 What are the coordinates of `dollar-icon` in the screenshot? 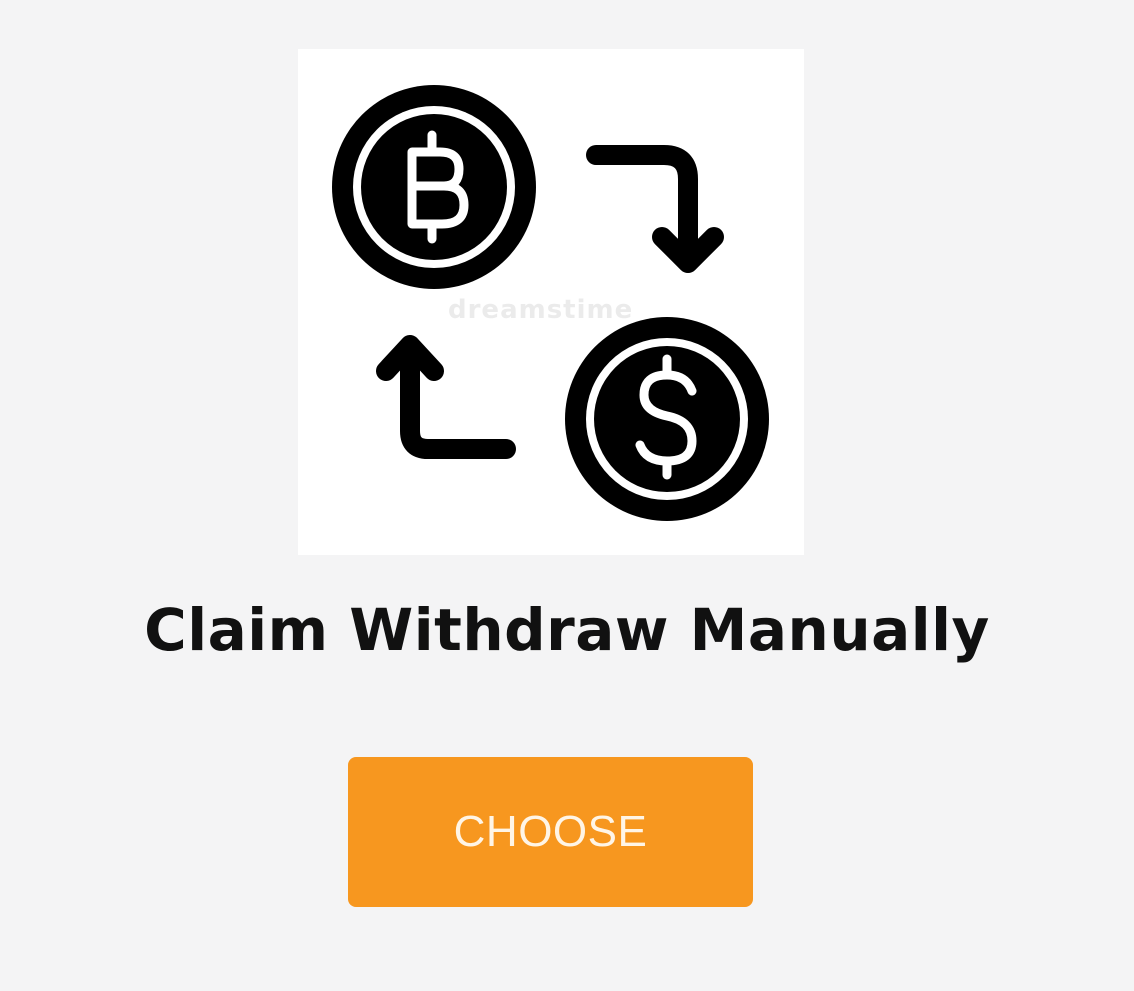 It's located at (667, 419).